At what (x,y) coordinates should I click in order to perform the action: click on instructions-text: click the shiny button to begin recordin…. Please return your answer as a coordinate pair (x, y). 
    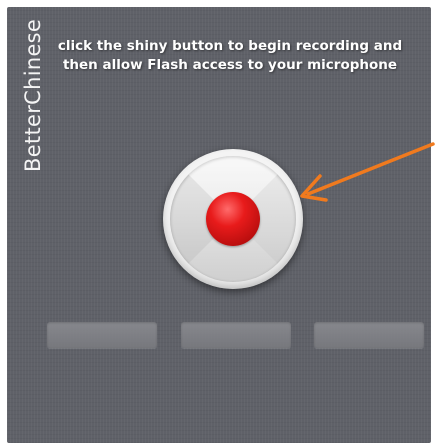
    Looking at the image, I should click on (230, 56).